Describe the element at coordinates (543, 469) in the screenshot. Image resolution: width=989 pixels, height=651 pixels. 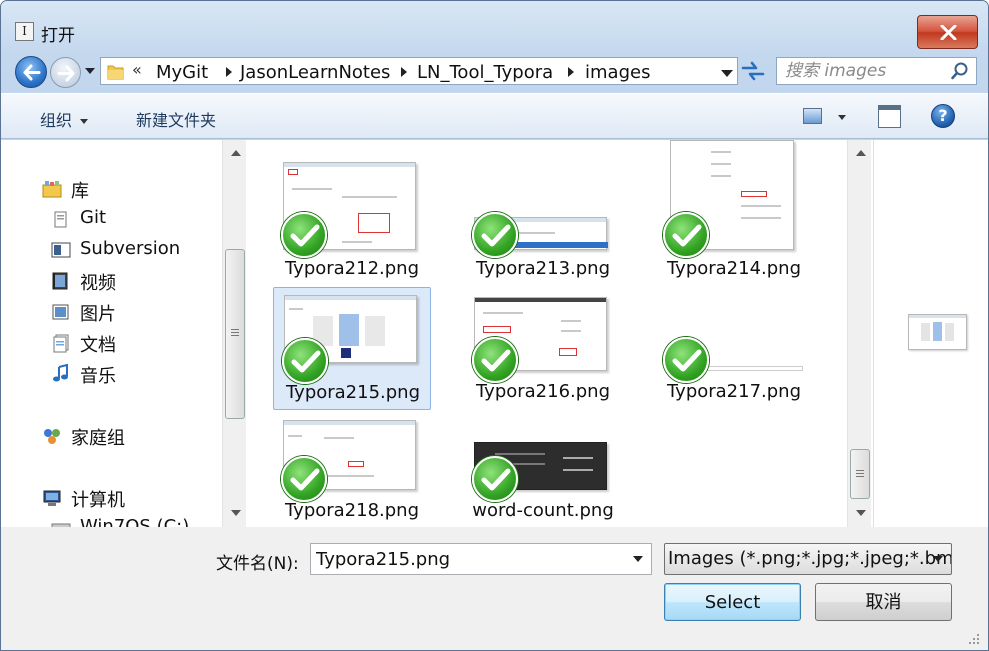
I see `file-item-word-count: word-count.png` at that location.